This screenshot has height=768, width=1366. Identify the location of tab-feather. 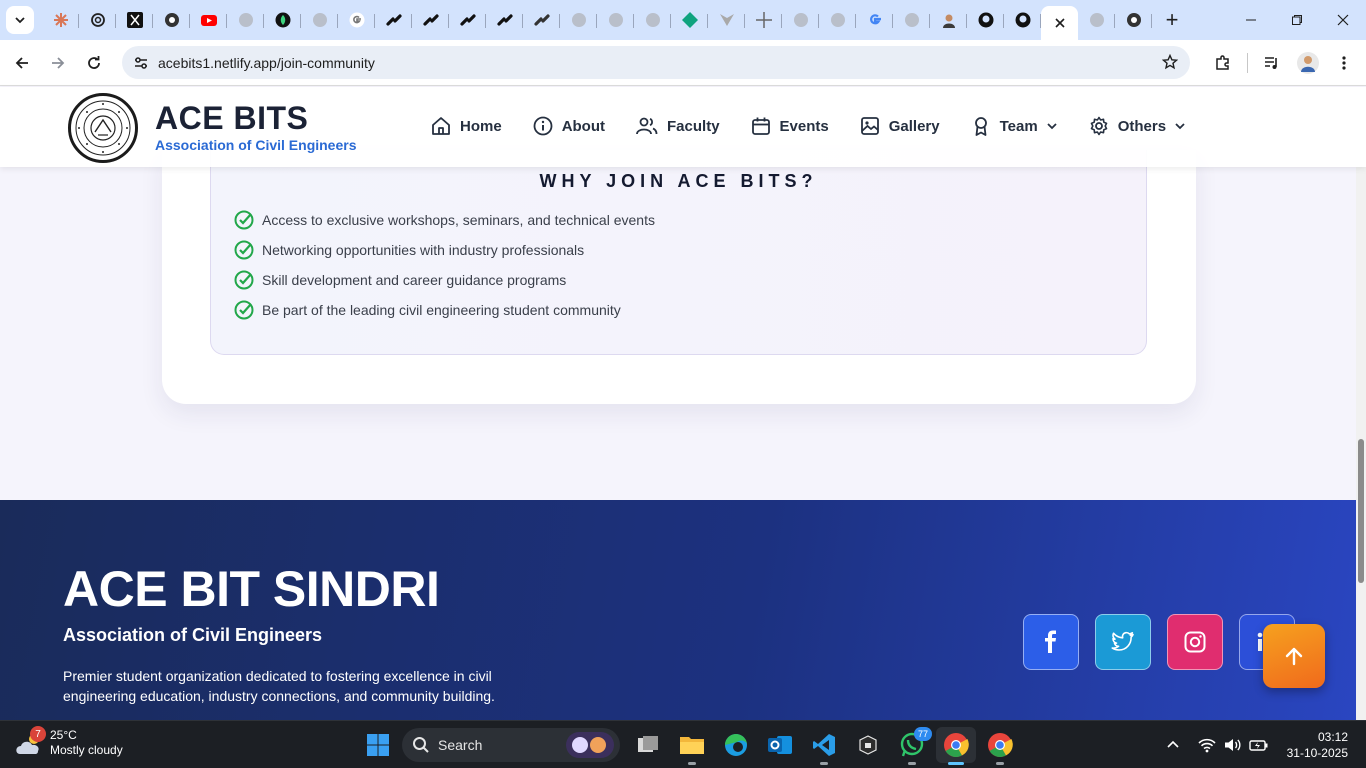
(726, 20).